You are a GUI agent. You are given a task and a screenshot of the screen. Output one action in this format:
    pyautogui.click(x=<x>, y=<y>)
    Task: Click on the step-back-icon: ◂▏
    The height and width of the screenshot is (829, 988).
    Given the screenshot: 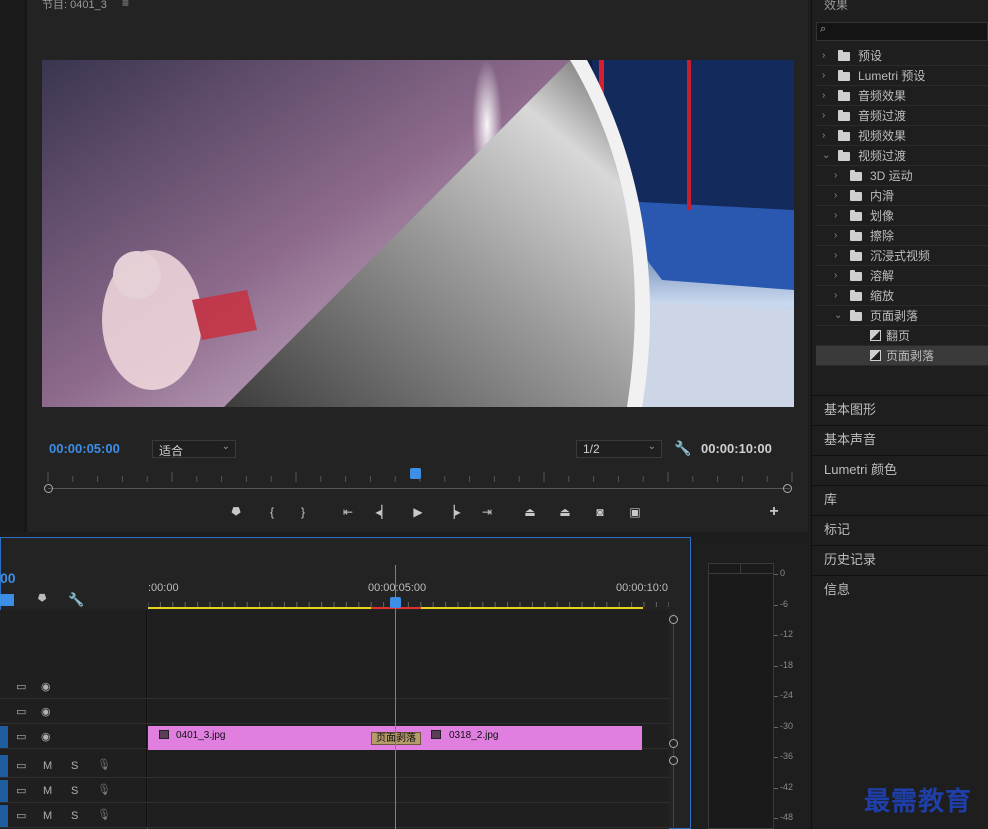 What is the action you would take?
    pyautogui.click(x=383, y=512)
    